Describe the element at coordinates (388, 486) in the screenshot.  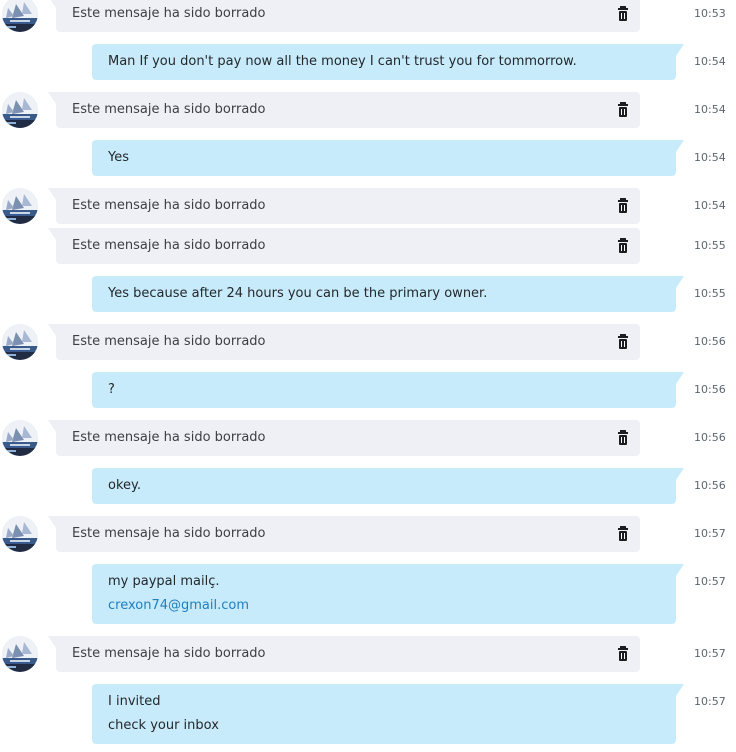
I see `outgoing-message-bubble: okey.` at that location.